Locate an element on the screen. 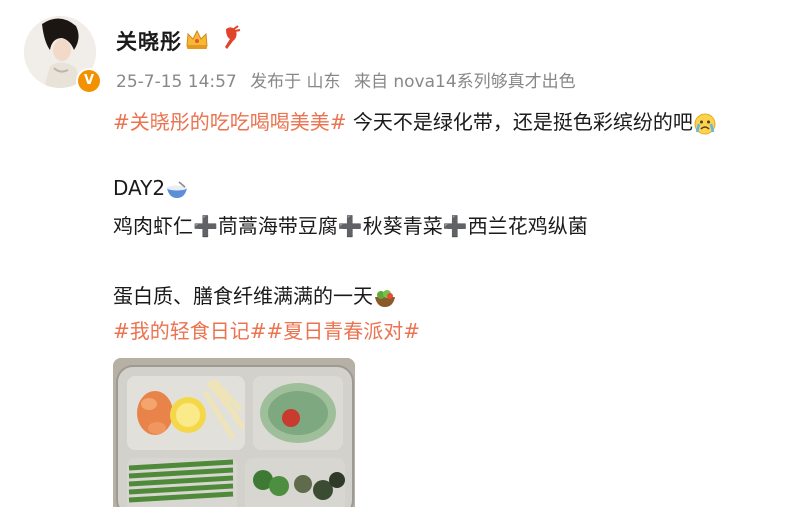 This screenshot has width=800, height=507. post-time: 25-7-15 14:57 is located at coordinates (176, 82).